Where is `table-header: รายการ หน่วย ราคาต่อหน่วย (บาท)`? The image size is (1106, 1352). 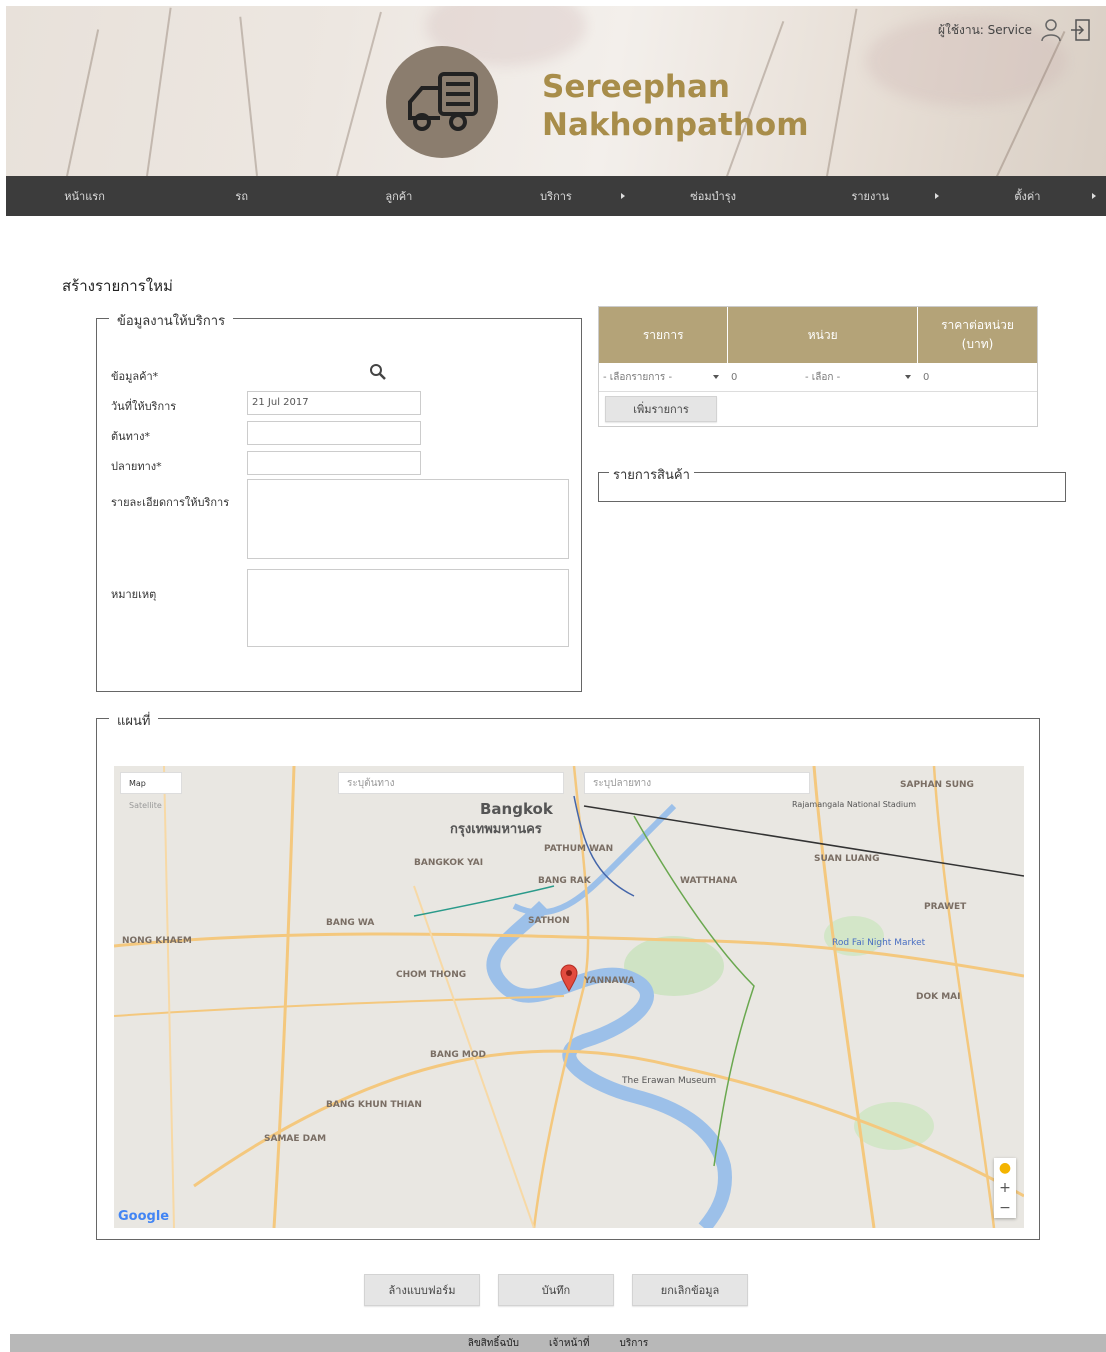 table-header: รายการ หน่วย ราคาต่อหน่วย (บาท) is located at coordinates (818, 335).